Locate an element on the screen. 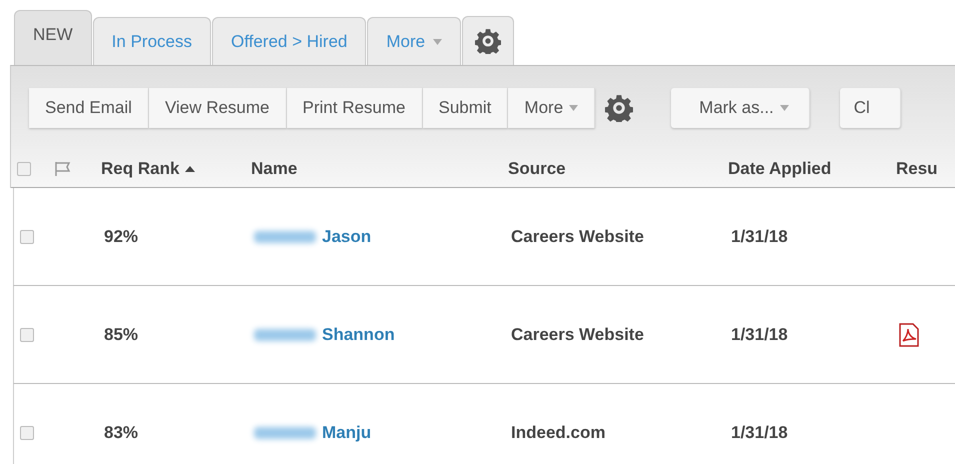 The height and width of the screenshot is (464, 955). candidate-link: Jason is located at coordinates (347, 236).